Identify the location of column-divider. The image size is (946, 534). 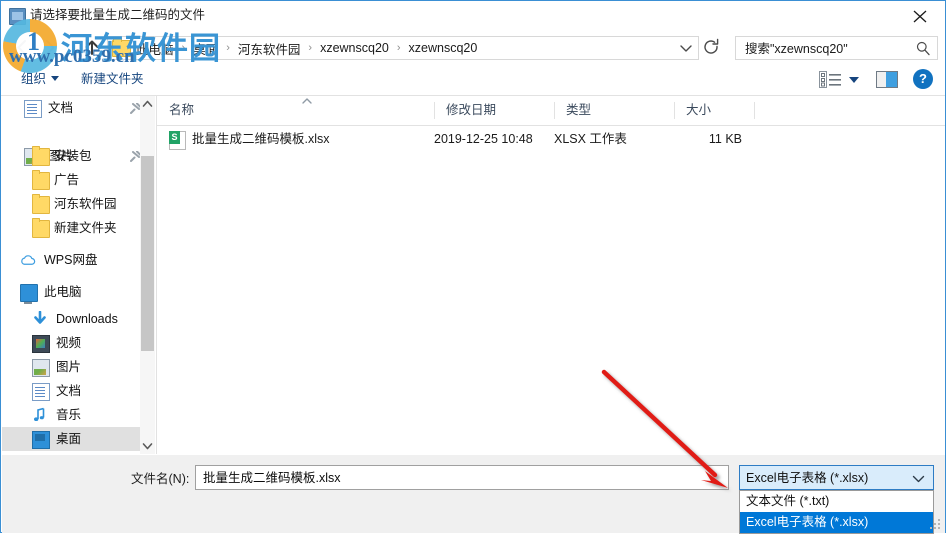
(754, 110).